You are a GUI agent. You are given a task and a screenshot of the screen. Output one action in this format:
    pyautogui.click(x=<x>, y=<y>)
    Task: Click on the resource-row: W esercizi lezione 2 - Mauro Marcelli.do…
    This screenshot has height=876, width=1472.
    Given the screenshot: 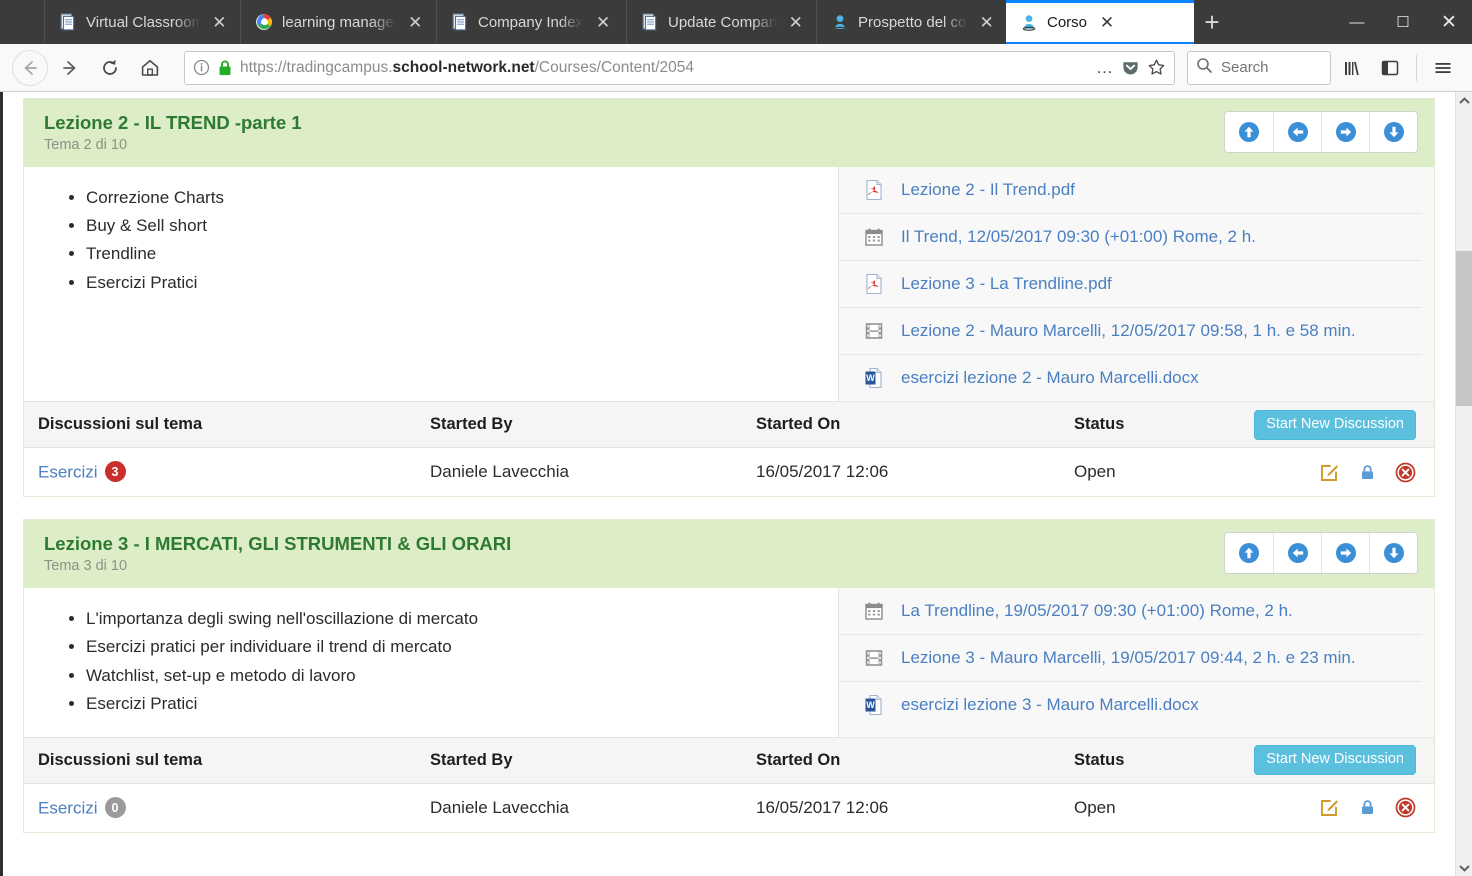 What is the action you would take?
    pyautogui.click(x=1130, y=378)
    